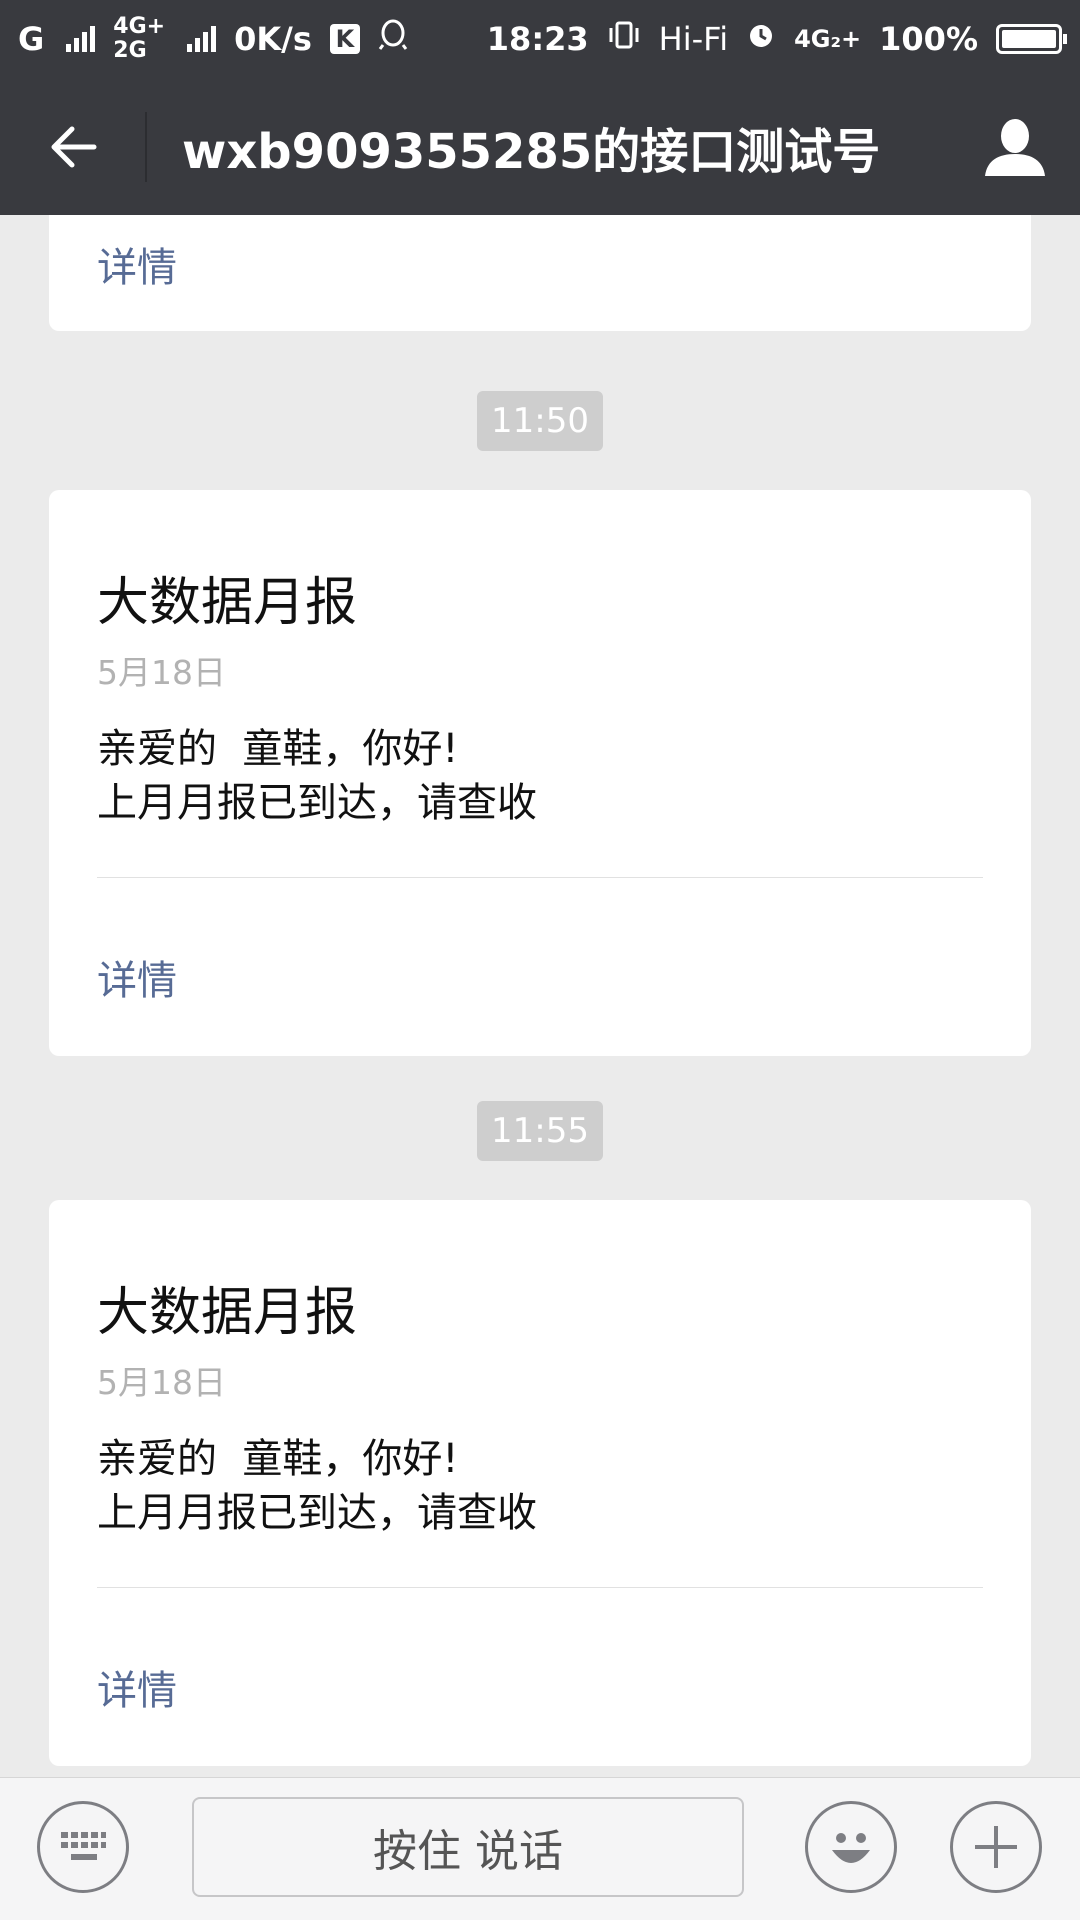 The width and height of the screenshot is (1080, 1920). I want to click on status-left: G 4G+ 2G 0K/s K, so click(213, 39).